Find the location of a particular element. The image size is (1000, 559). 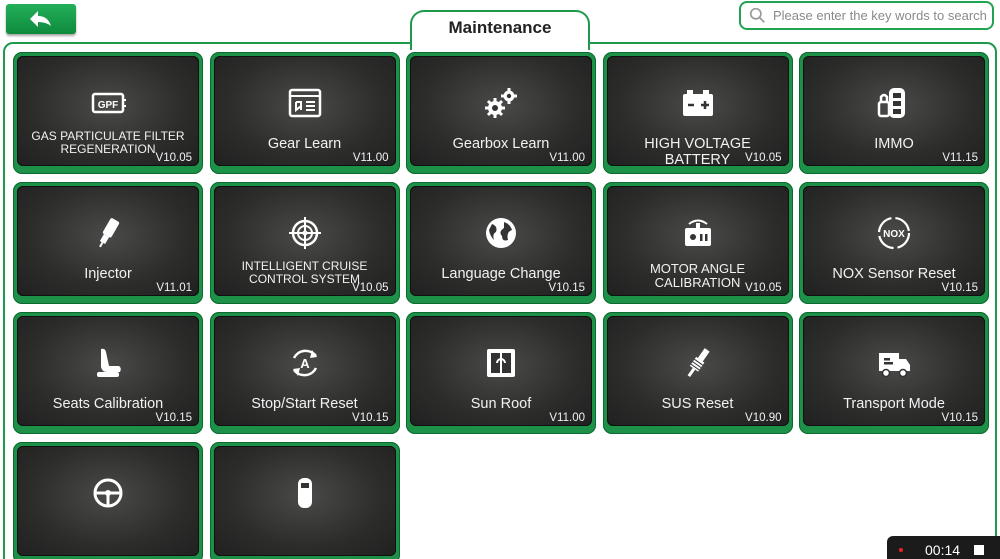

stop-start-icon: A is located at coordinates (305, 363).